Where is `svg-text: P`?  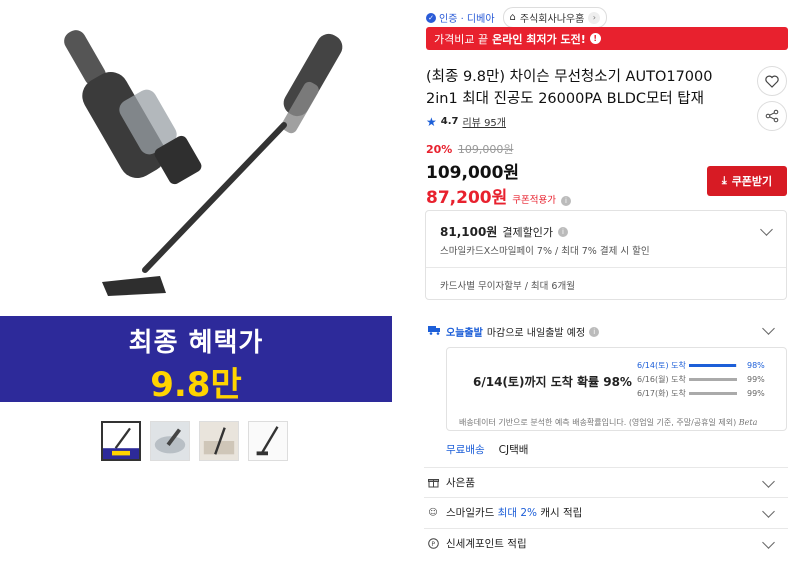
svg-text: P is located at coordinates (433, 544).